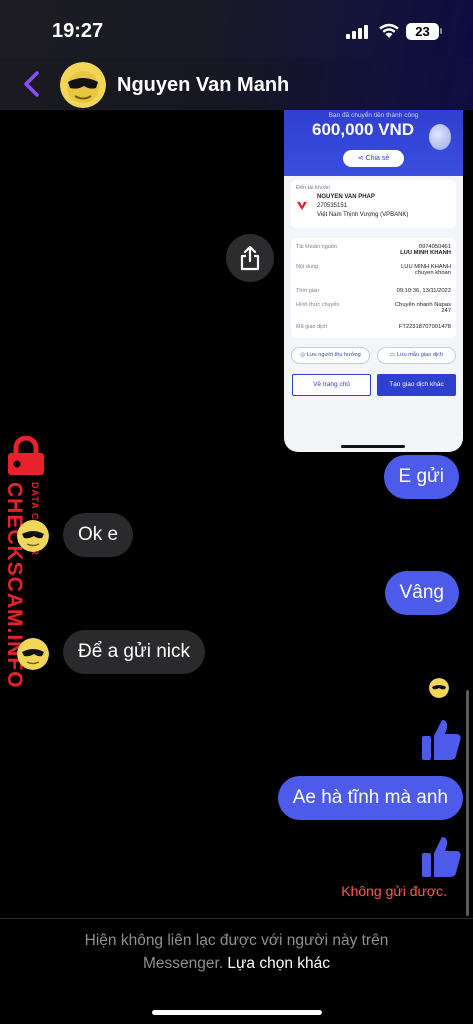 The width and height of the screenshot is (473, 1024). I want to click on receipt-home-button: Về trang chủ, so click(331, 385).